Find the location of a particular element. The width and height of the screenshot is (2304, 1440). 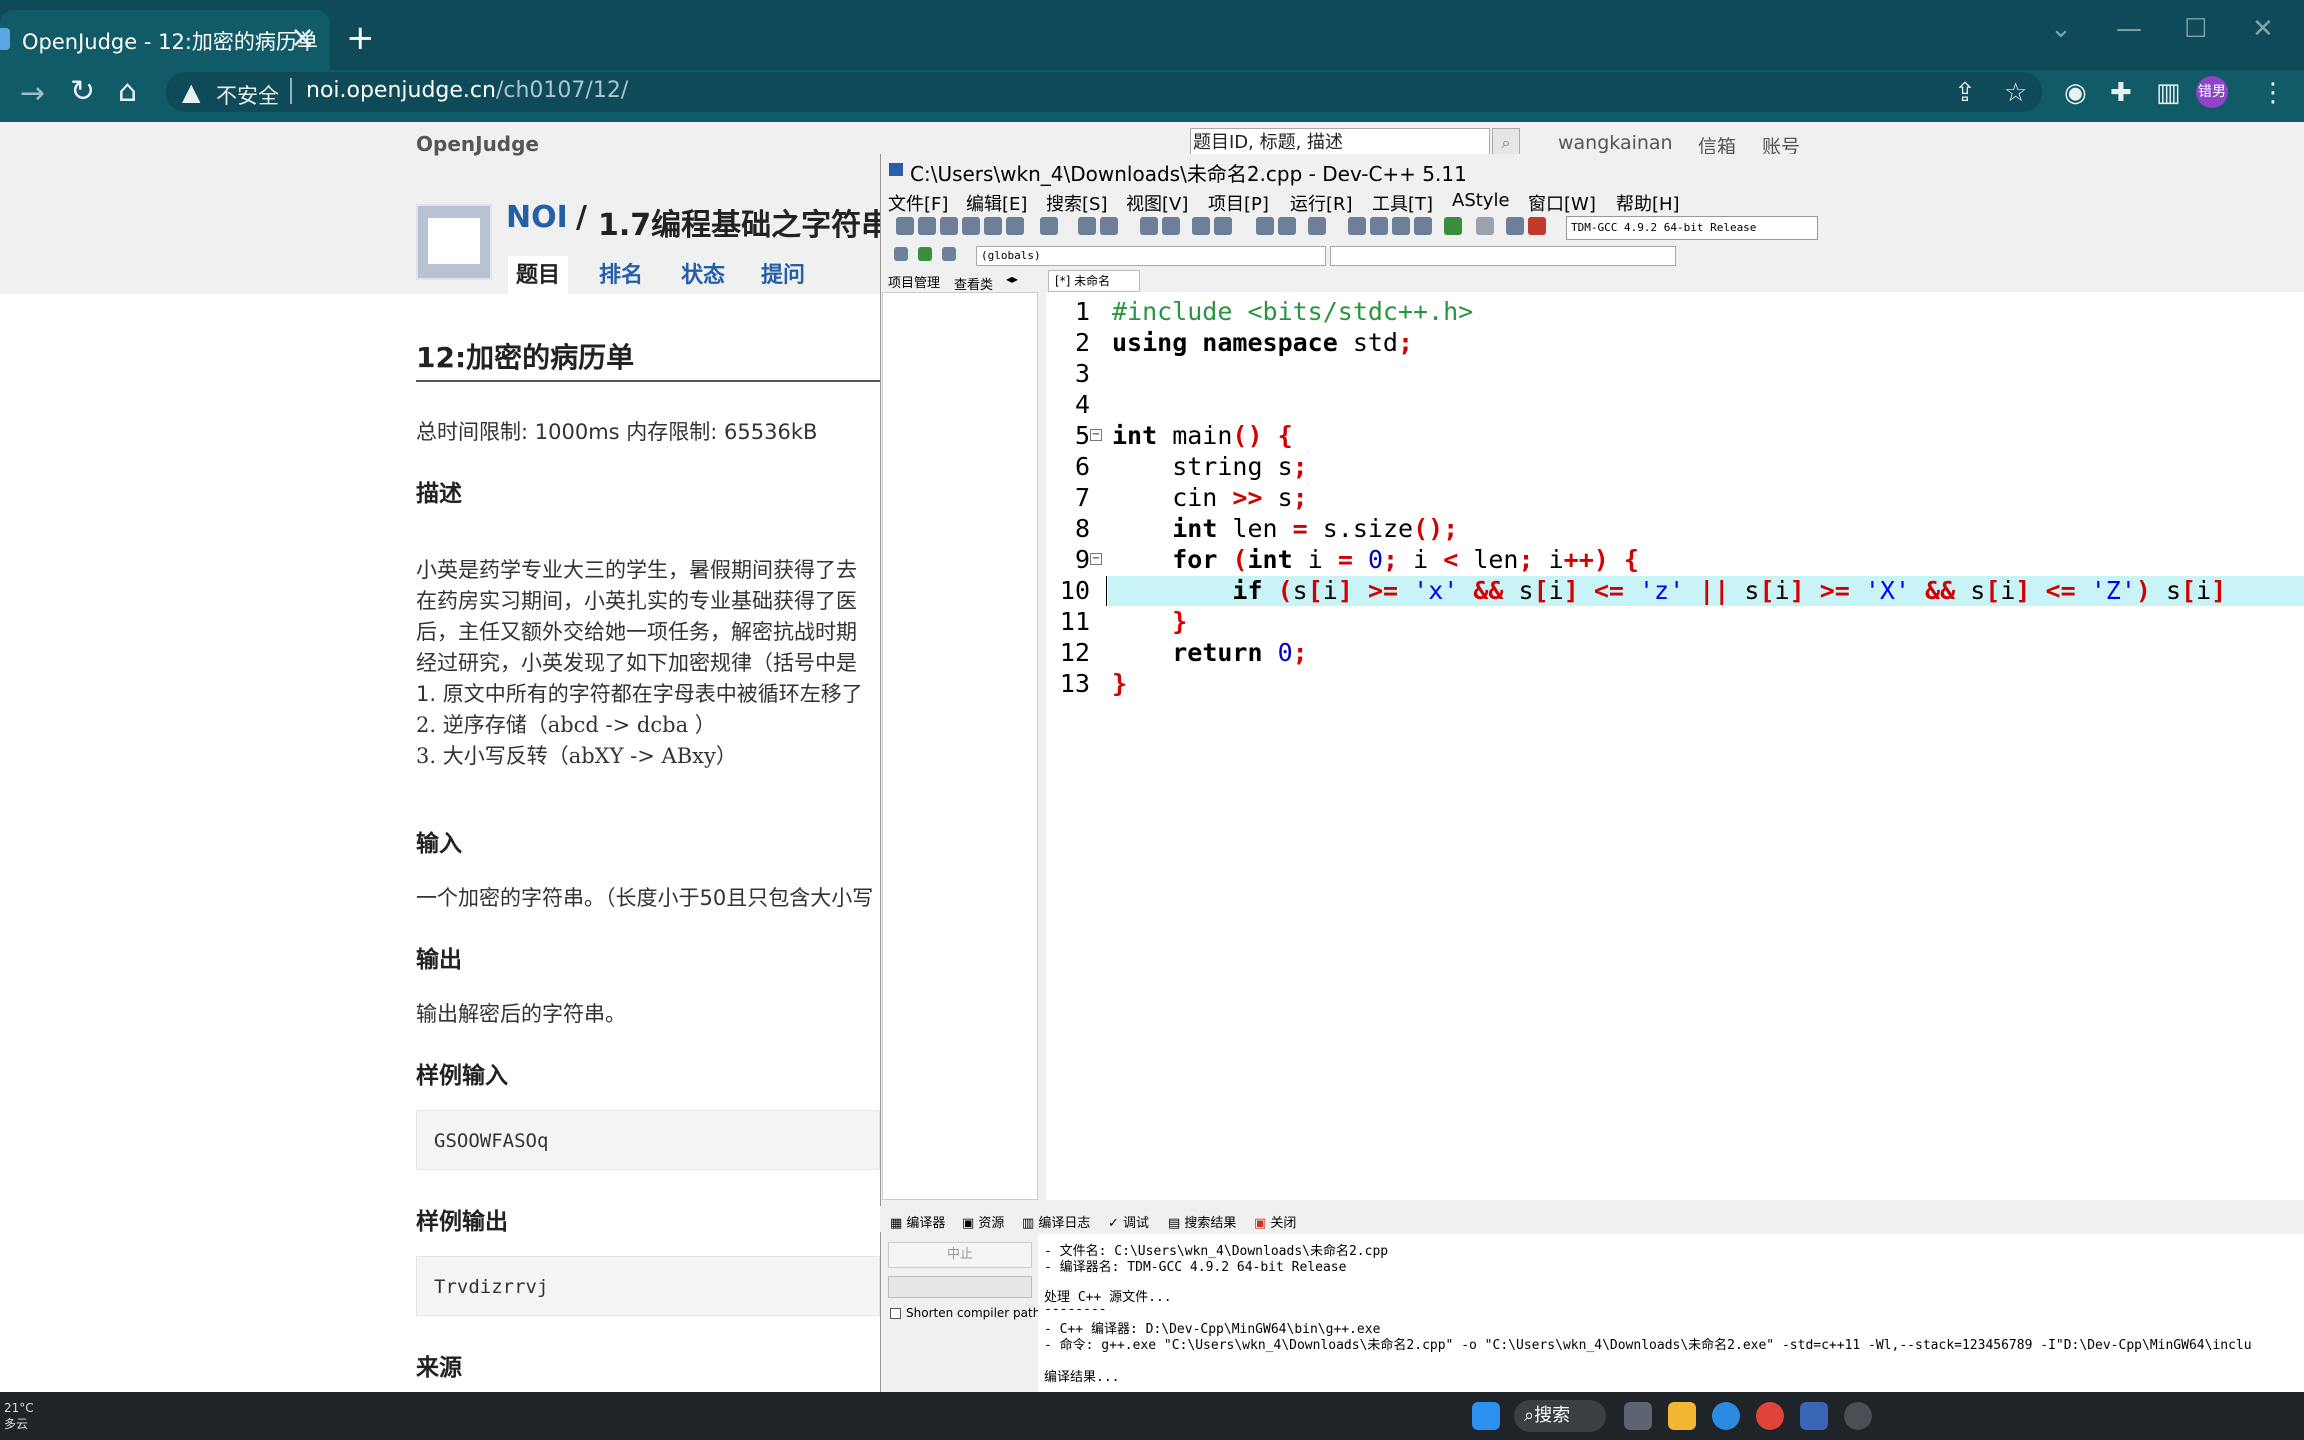

shorten-paths-checkbox is located at coordinates (895, 1313).